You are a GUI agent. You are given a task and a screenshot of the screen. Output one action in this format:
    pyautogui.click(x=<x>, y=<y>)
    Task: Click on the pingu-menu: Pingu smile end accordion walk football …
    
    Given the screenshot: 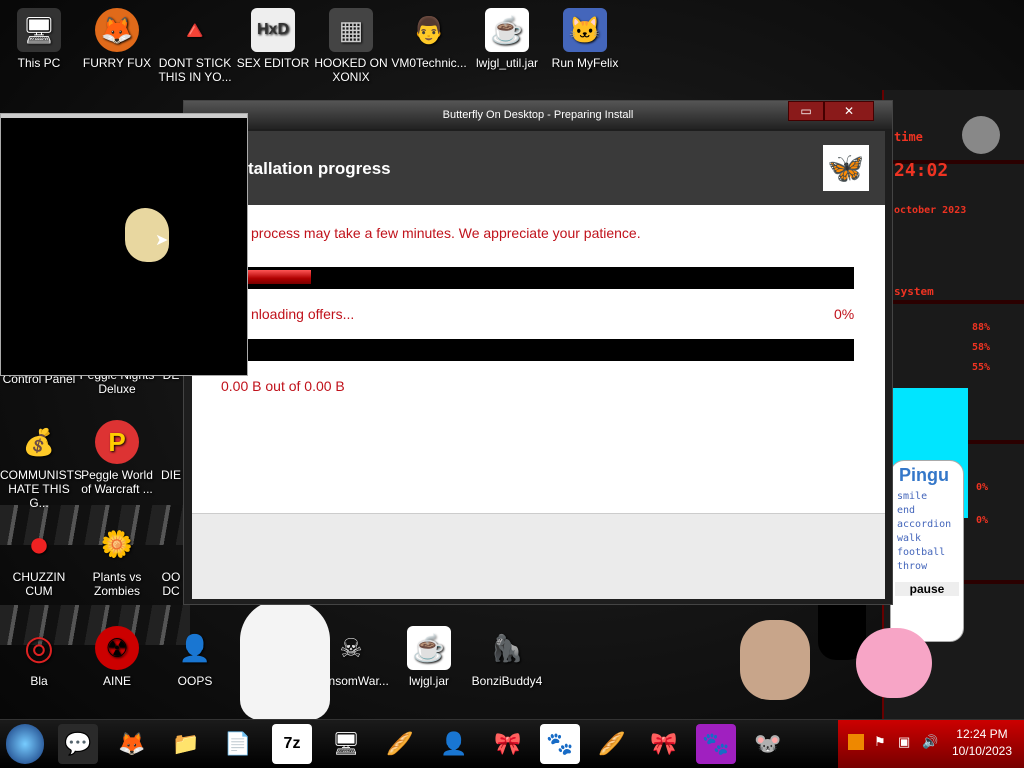 What is the action you would take?
    pyautogui.click(x=927, y=551)
    